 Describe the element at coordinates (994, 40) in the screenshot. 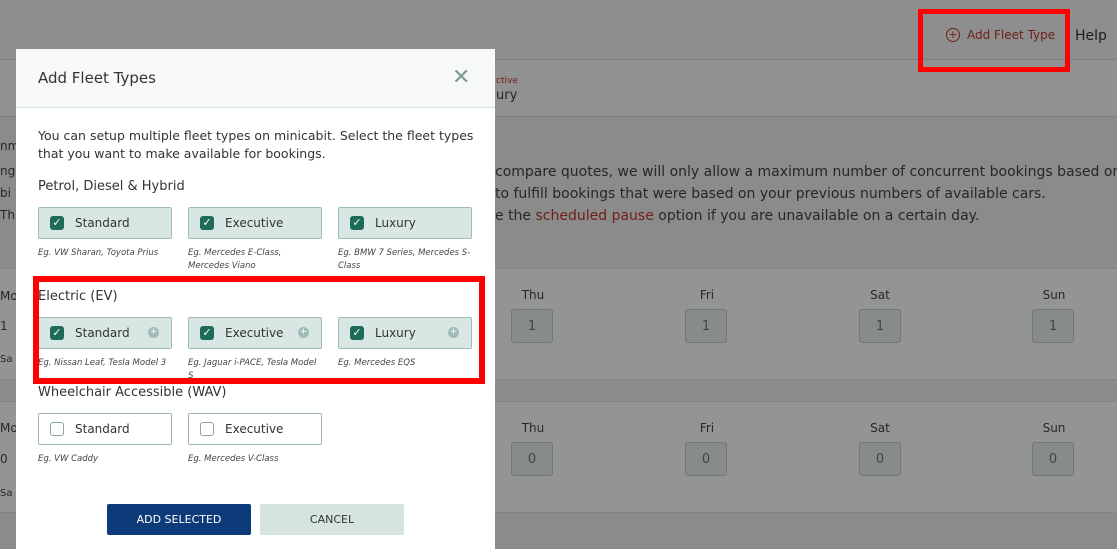

I see `highlight-add-fleet-type` at that location.